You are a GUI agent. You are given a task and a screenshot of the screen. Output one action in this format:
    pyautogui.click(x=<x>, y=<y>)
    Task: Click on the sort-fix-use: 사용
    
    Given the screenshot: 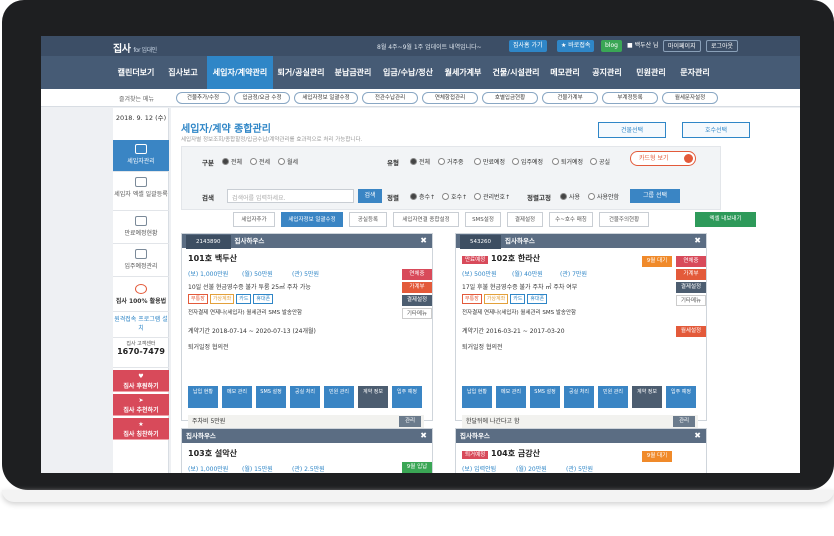 What is the action you would take?
    pyautogui.click(x=570, y=196)
    